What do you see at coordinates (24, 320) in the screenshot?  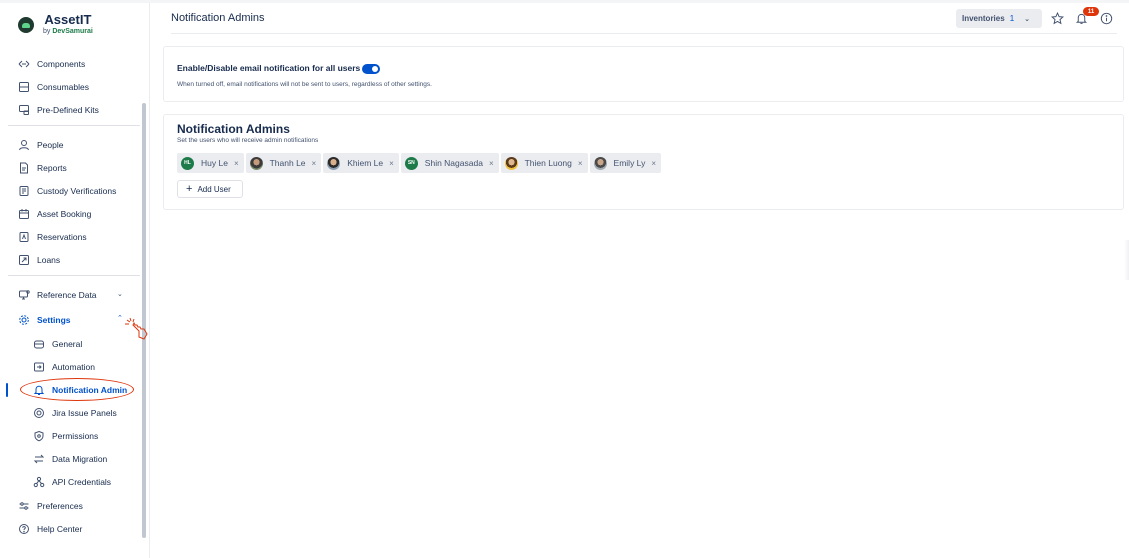 I see `gear-icon` at bounding box center [24, 320].